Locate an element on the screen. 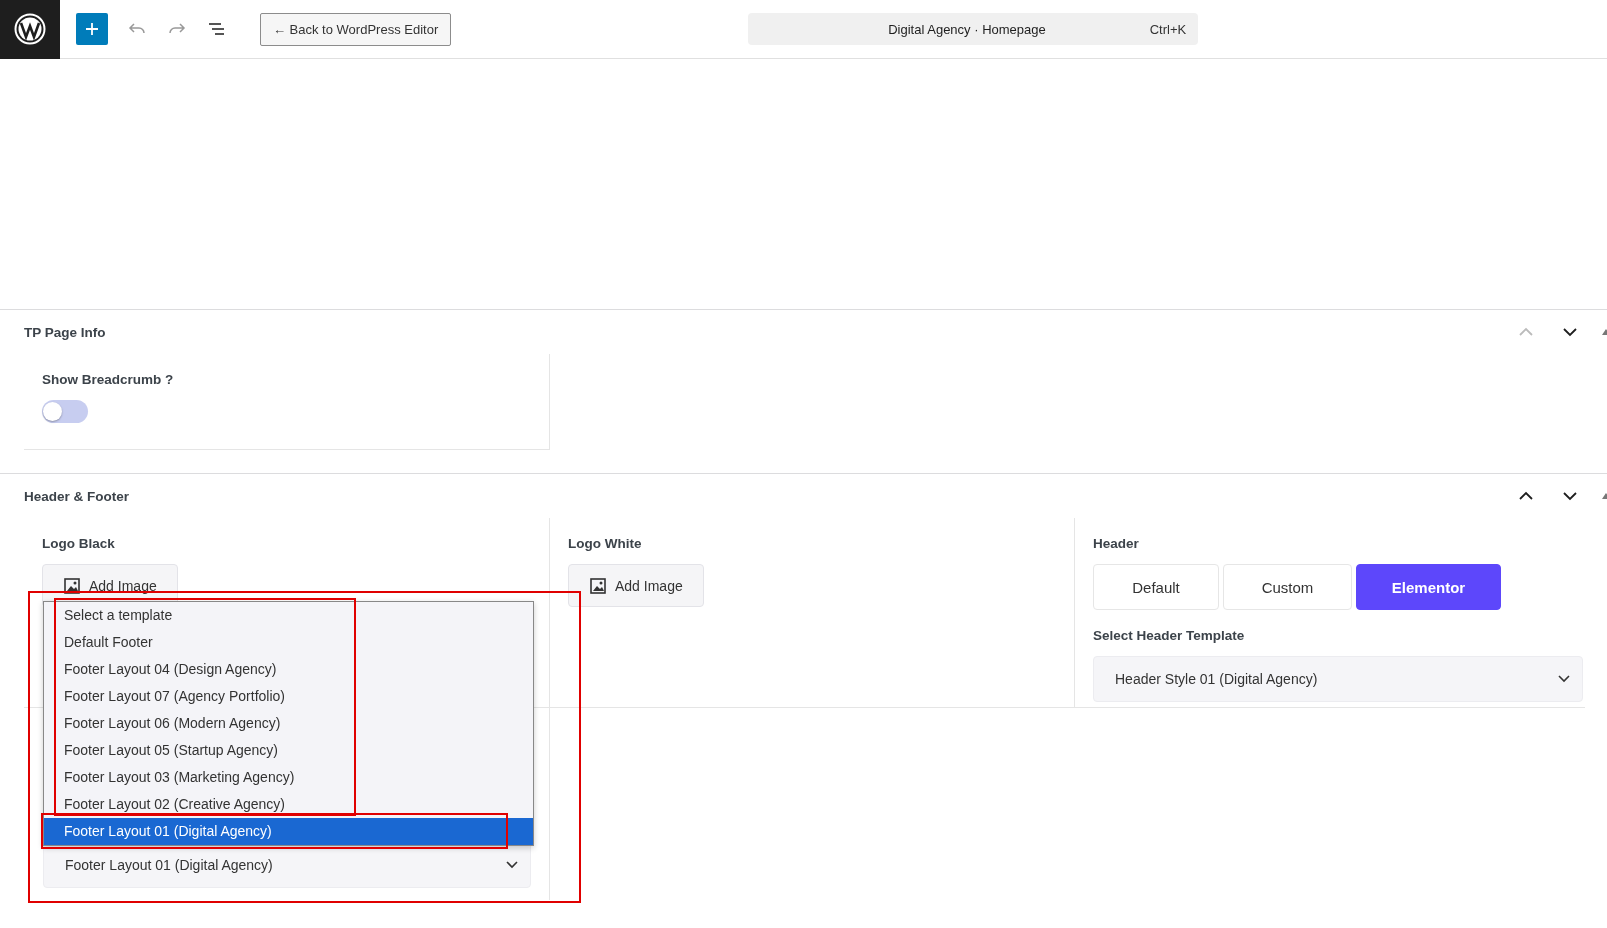 This screenshot has width=1607, height=928. wordpress-logo-icon is located at coordinates (30, 29).